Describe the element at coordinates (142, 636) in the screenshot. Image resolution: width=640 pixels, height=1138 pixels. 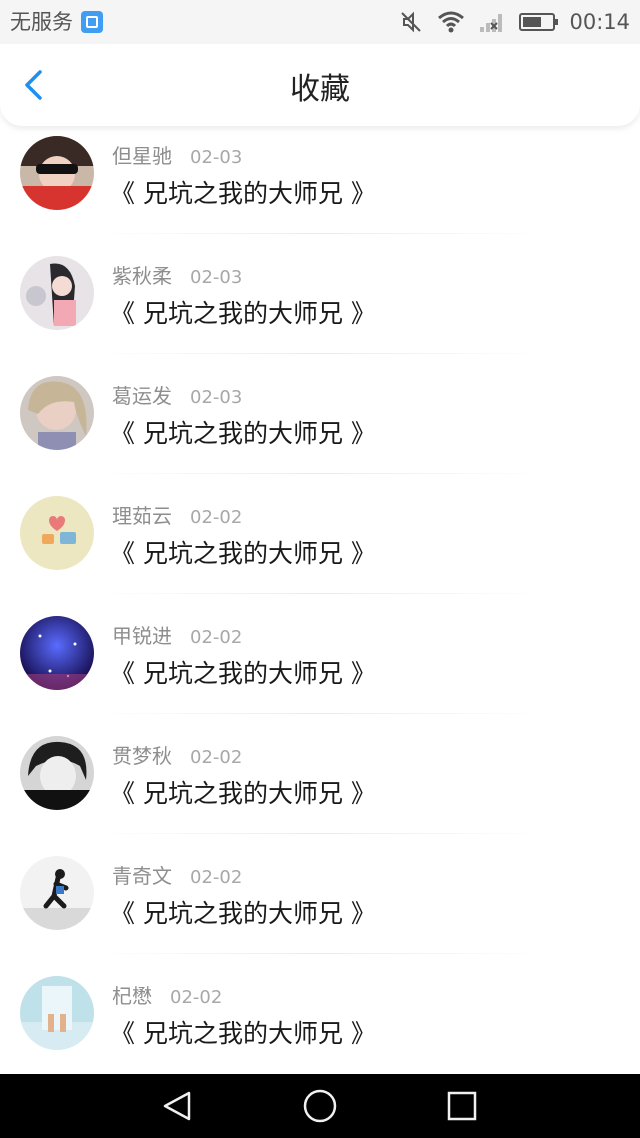
I see `author-name: 甲锐进` at that location.